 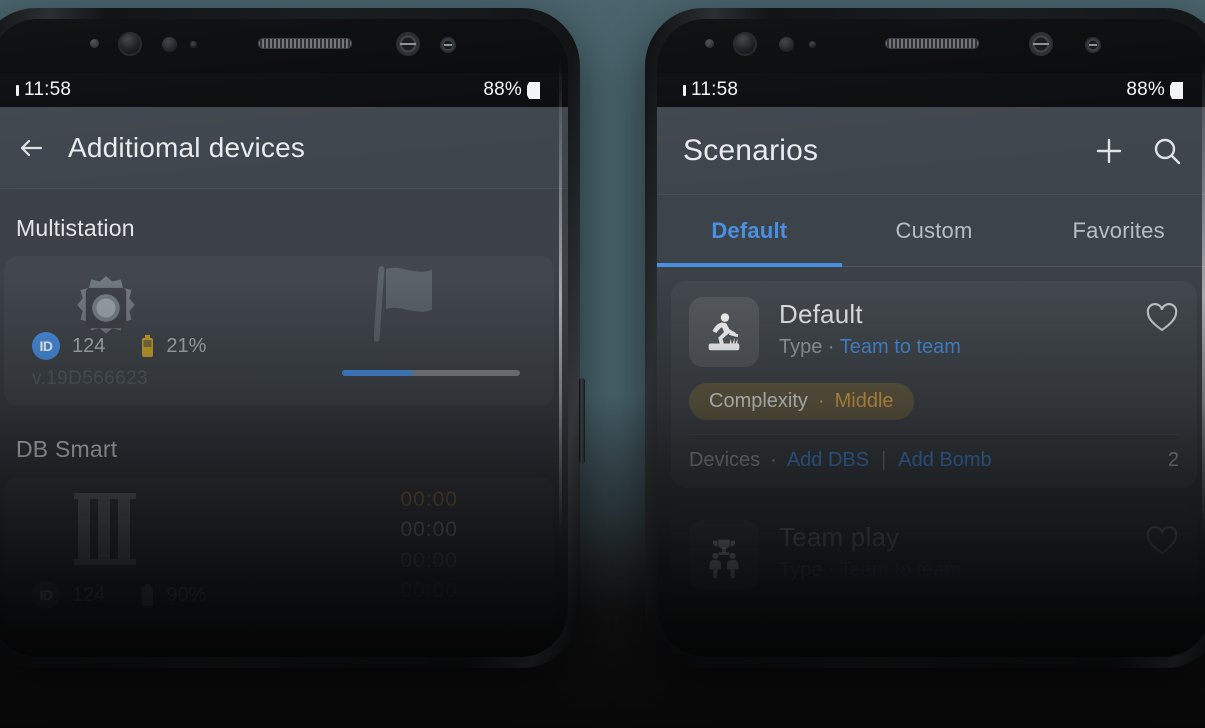 I want to click on add-dbs-link: Add DBS, so click(x=828, y=460).